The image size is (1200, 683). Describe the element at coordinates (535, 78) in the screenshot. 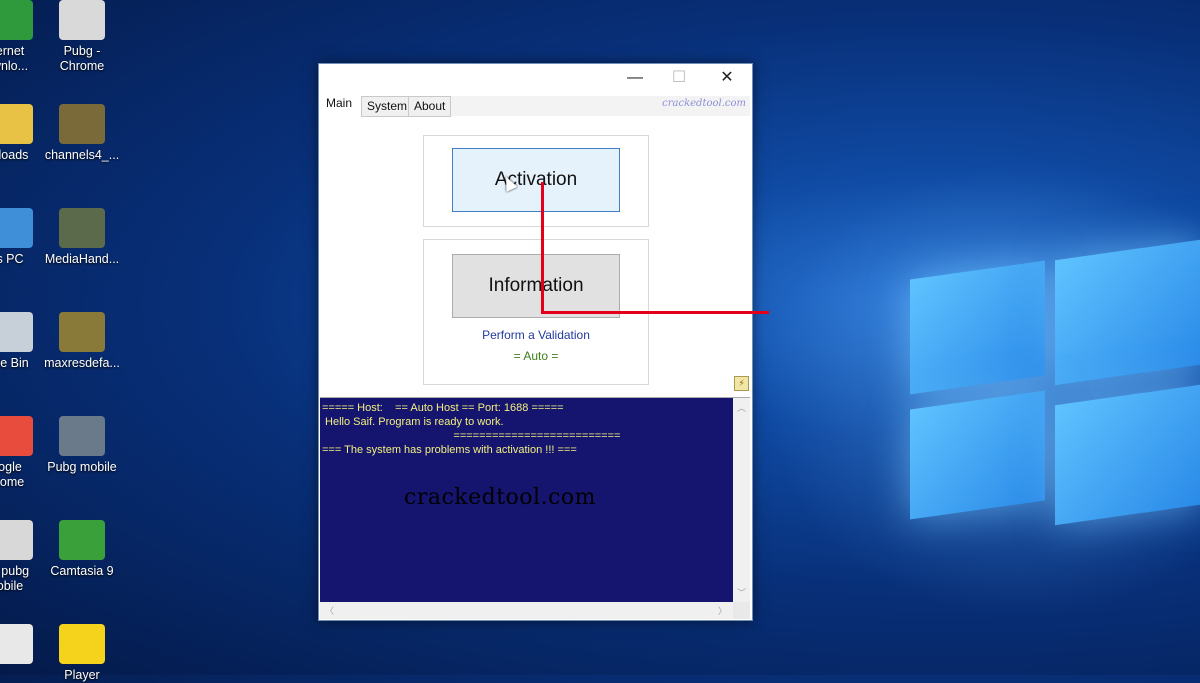

I see `title-bar: — ☐ ✕` at that location.